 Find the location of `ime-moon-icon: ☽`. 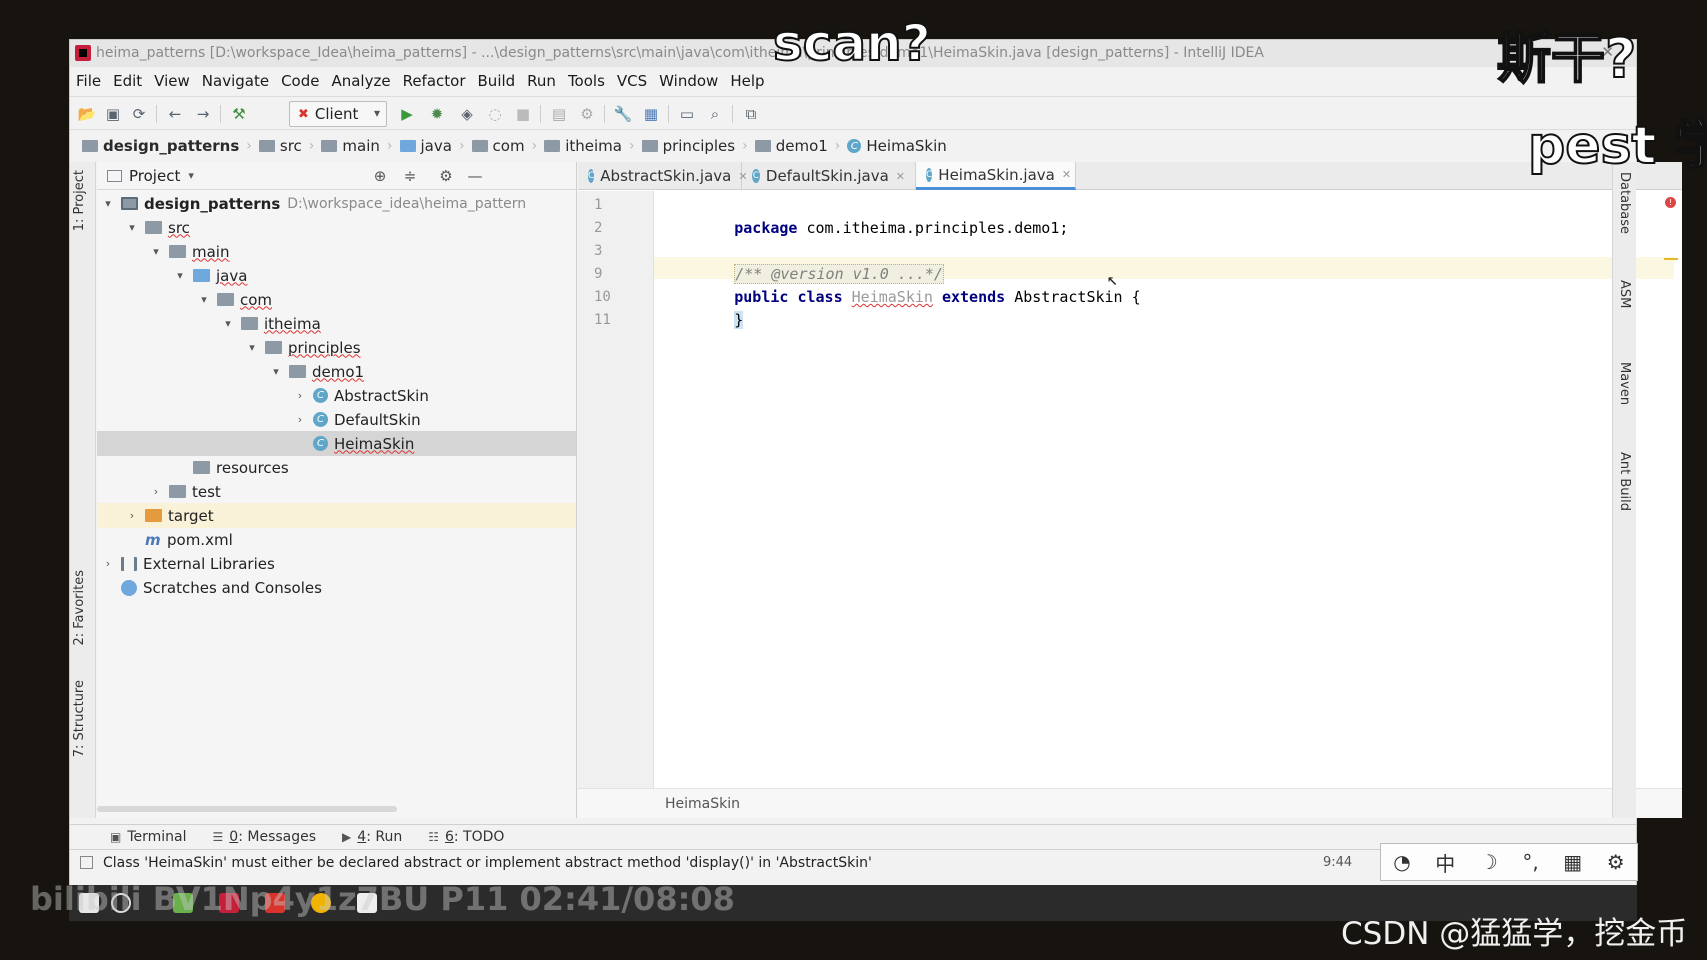

ime-moon-icon: ☽ is located at coordinates (1489, 862).